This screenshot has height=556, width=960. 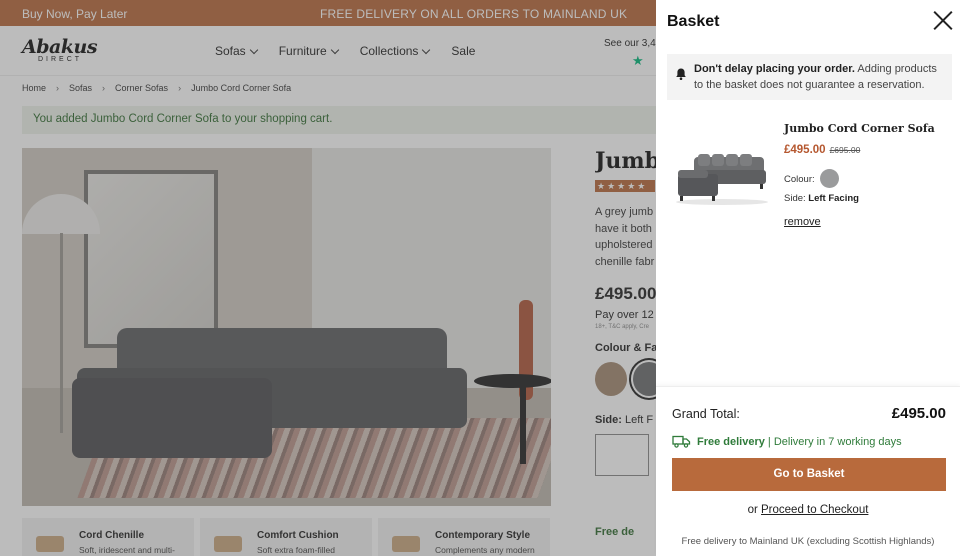 What do you see at coordinates (681, 441) in the screenshot?
I see `truck-icon` at bounding box center [681, 441].